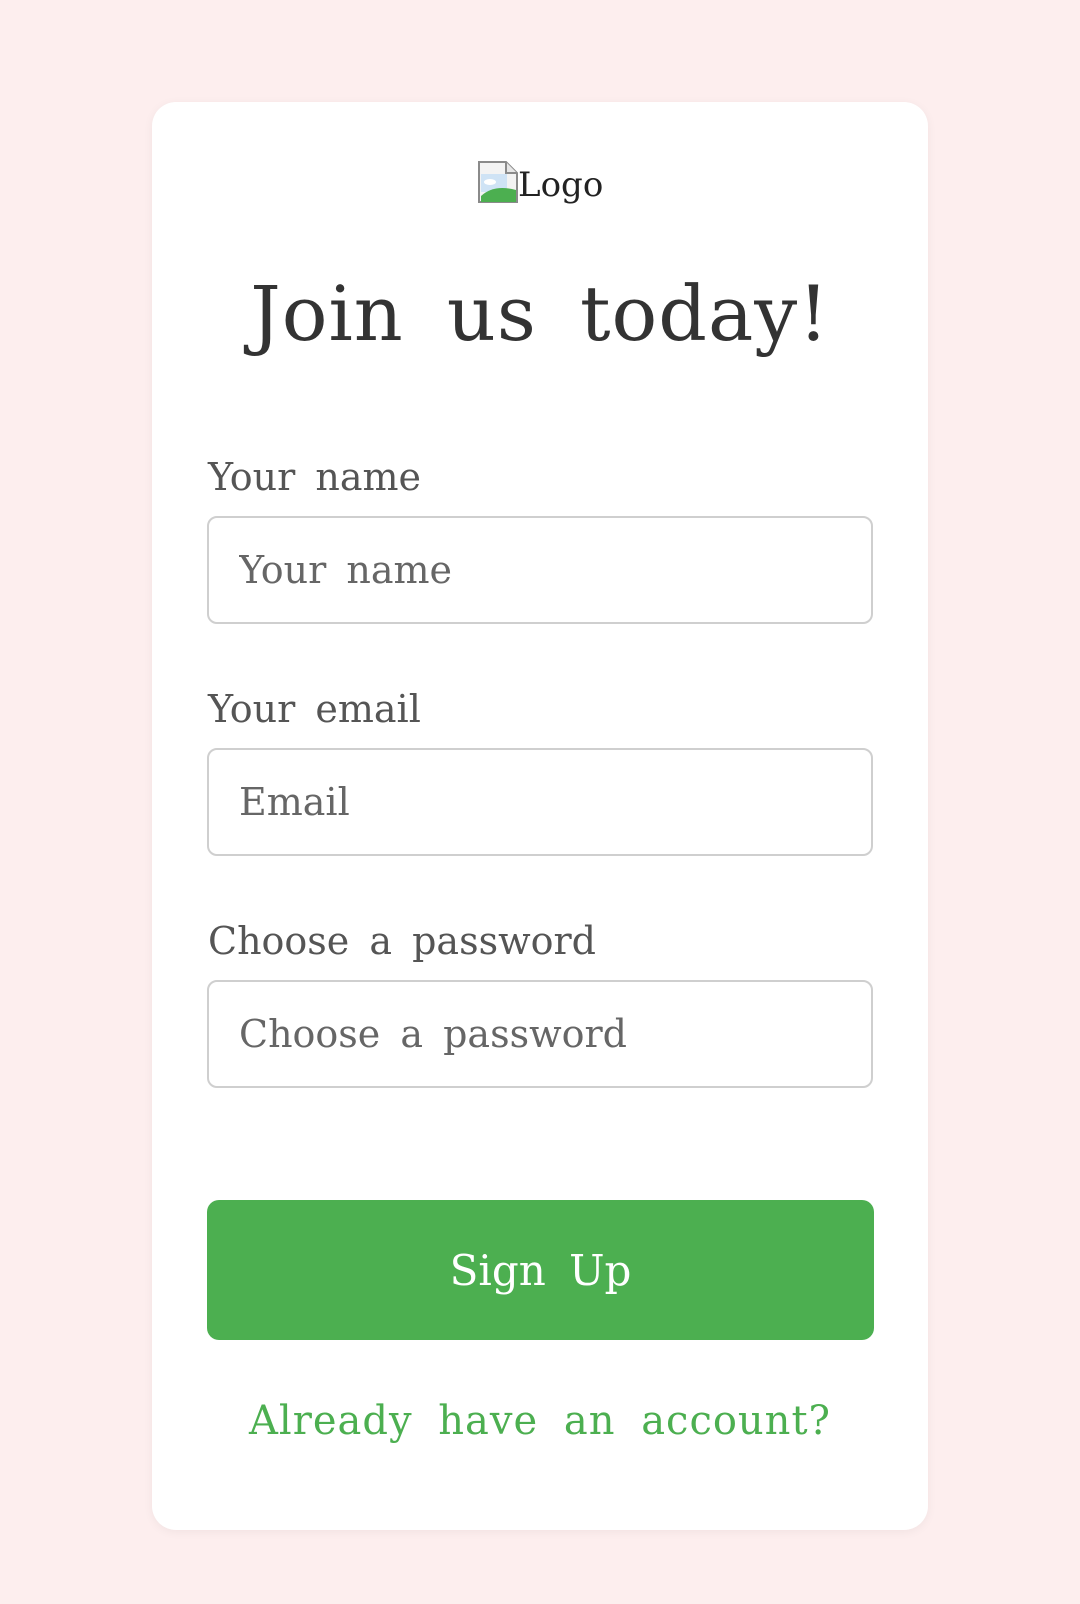  Describe the element at coordinates (540, 313) in the screenshot. I see `page-title: Join us today!` at that location.